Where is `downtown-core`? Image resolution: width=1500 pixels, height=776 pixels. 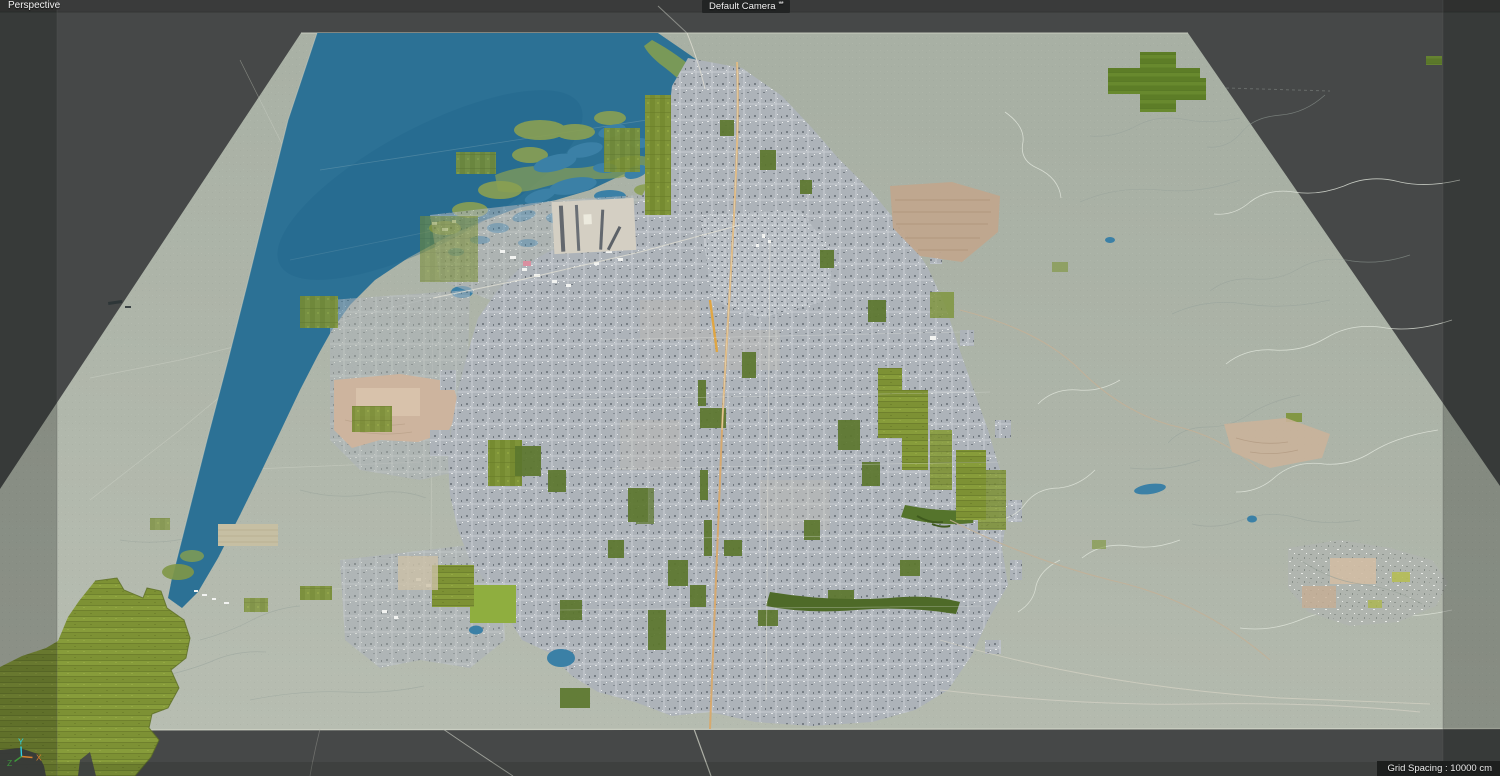 downtown-core is located at coordinates (766, 264).